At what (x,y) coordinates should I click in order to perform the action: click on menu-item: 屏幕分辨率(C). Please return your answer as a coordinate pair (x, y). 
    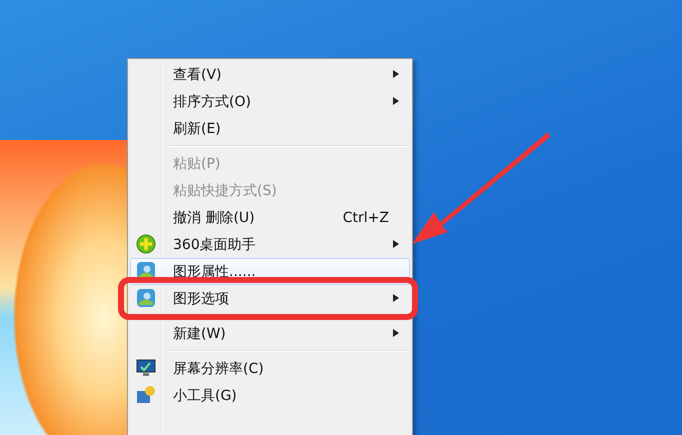
    Looking at the image, I should click on (270, 368).